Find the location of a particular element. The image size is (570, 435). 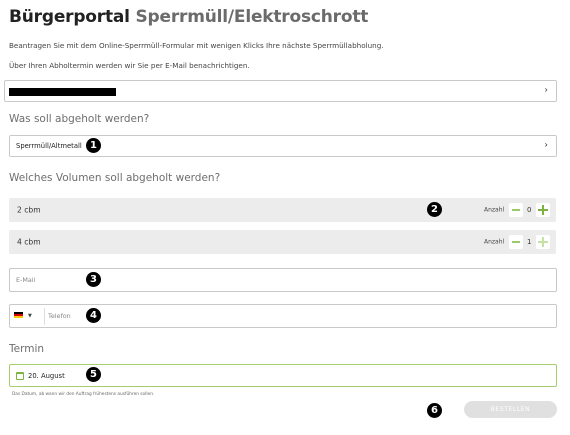

order-button: BESTELLEN is located at coordinates (510, 409).